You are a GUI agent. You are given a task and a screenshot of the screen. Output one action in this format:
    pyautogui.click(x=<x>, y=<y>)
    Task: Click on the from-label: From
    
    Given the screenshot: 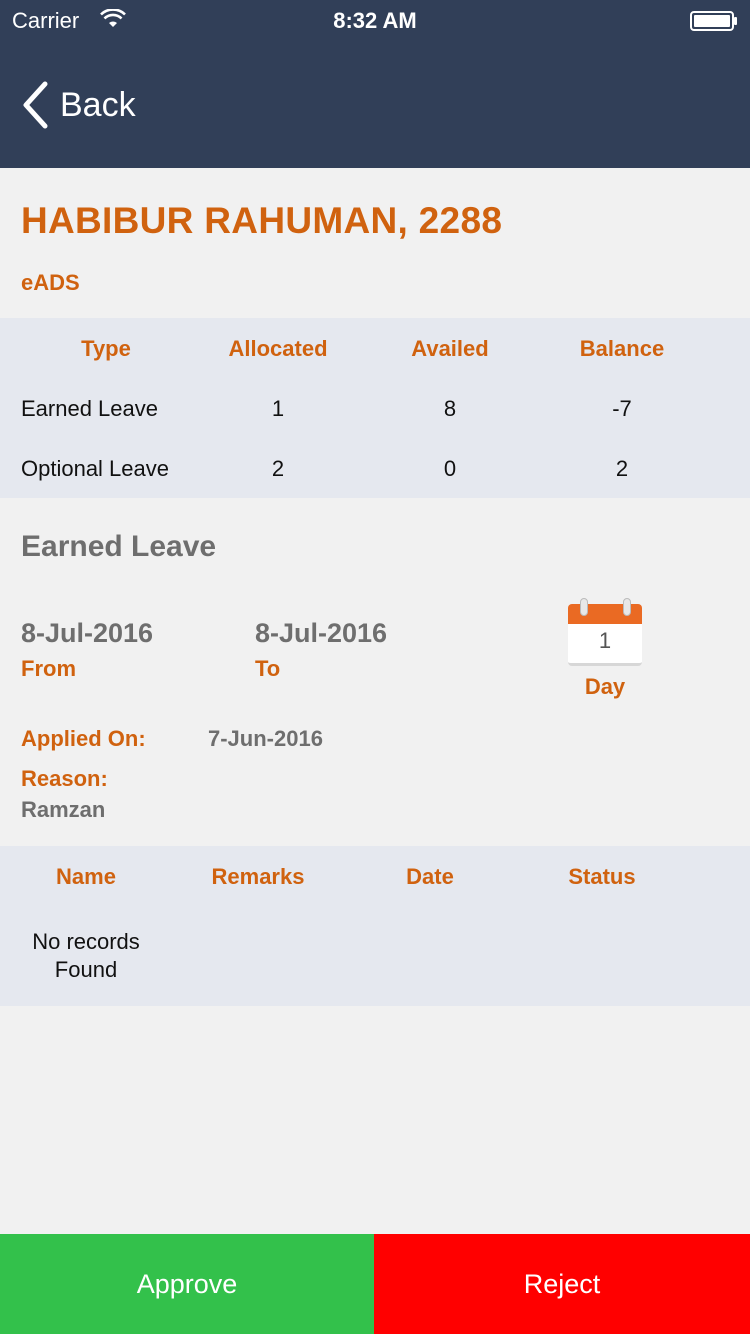 What is the action you would take?
    pyautogui.click(x=48, y=668)
    